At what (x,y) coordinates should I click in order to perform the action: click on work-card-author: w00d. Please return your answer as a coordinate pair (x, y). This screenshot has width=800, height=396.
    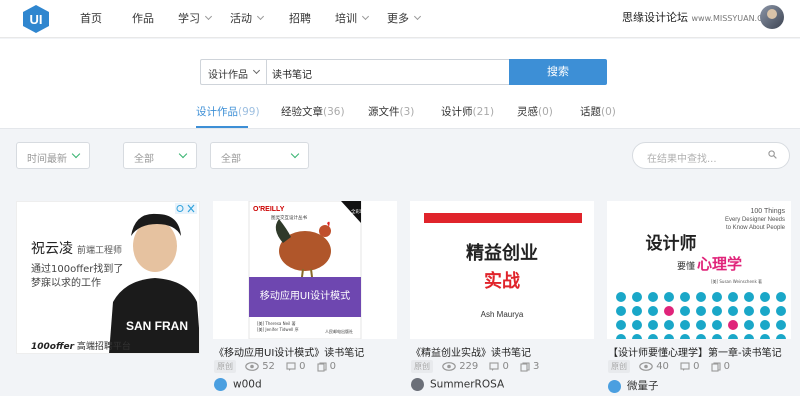
    Looking at the image, I should click on (238, 384).